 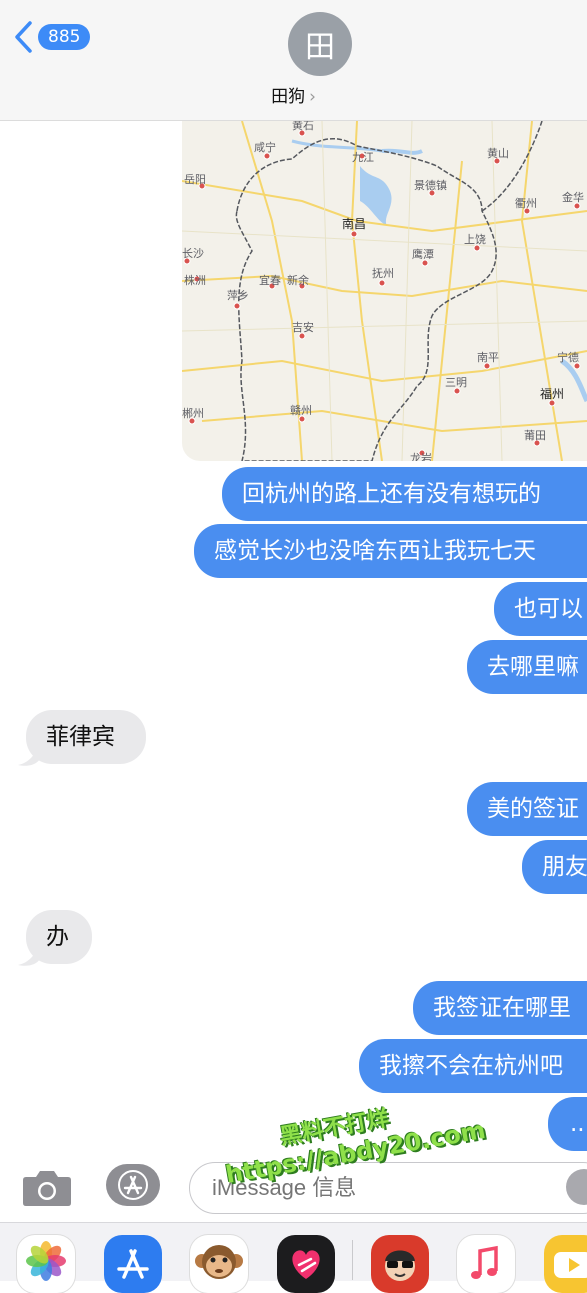 I want to click on map-city-label: 咸宁, so click(x=265, y=147).